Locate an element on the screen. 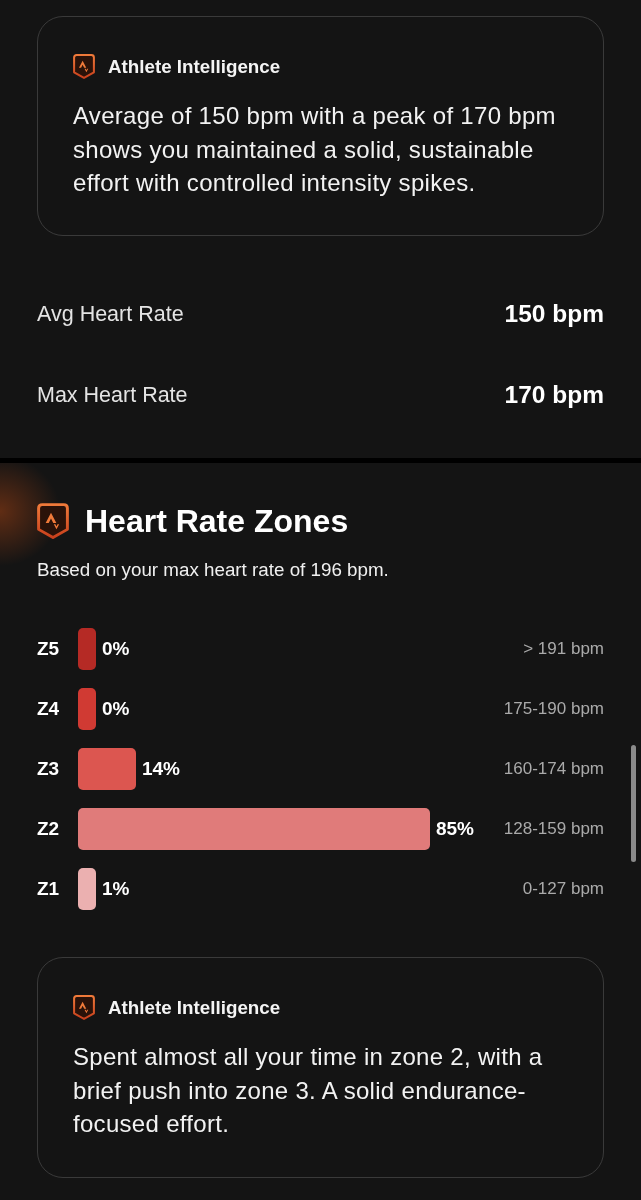 This screenshot has width=641, height=1200. scrollbar-thumb is located at coordinates (633, 803).